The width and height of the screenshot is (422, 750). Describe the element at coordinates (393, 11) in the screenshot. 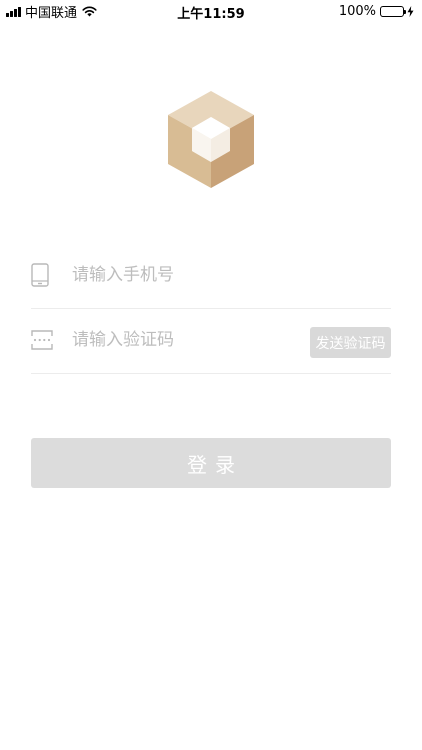

I see `battery-icon` at that location.